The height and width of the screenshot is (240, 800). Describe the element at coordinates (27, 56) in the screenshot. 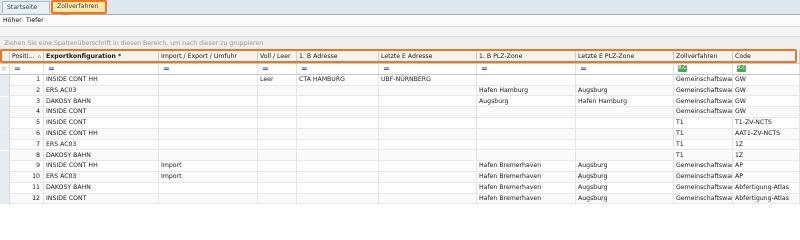

I see `column-header-position: Positi… ▵` at that location.